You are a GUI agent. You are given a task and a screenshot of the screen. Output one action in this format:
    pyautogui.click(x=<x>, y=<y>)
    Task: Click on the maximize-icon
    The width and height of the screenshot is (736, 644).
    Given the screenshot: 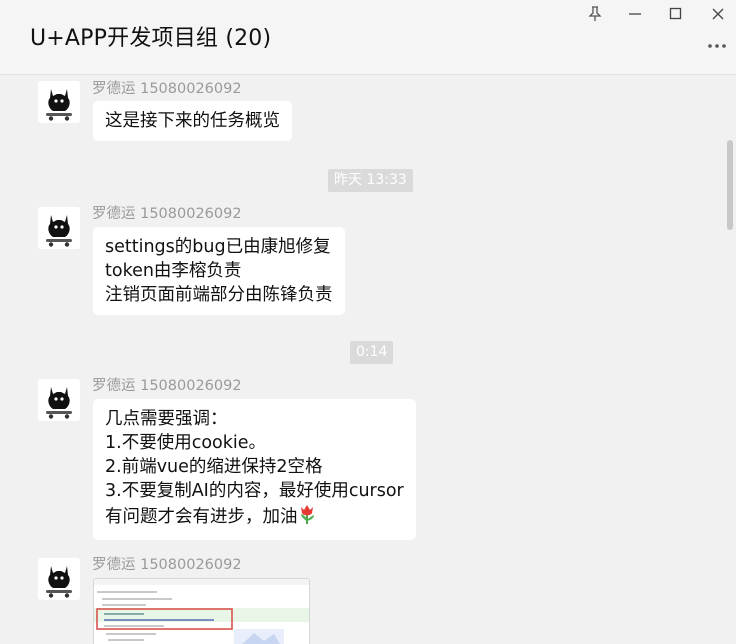 What is the action you would take?
    pyautogui.click(x=676, y=14)
    